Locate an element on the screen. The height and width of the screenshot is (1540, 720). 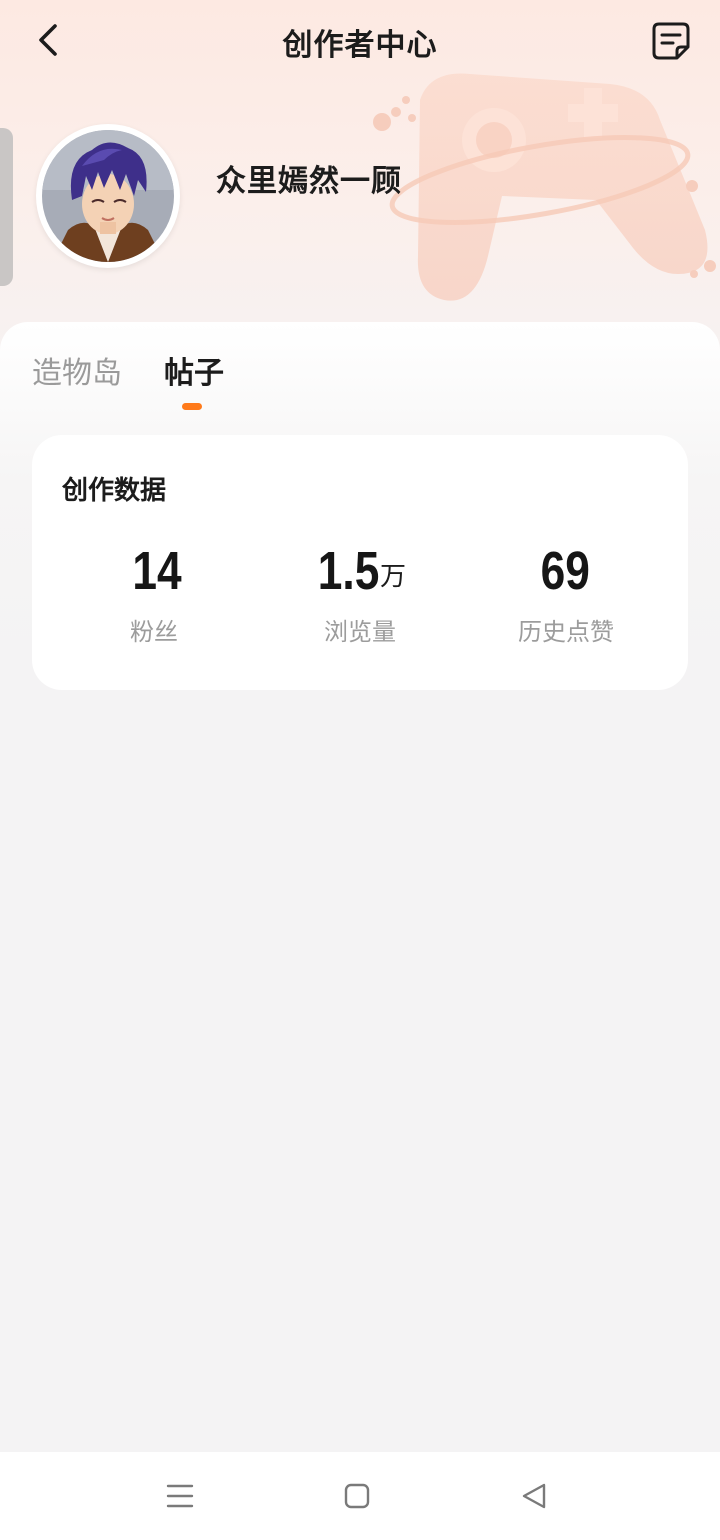
tab-island: 造物岛 is located at coordinates (77, 370).